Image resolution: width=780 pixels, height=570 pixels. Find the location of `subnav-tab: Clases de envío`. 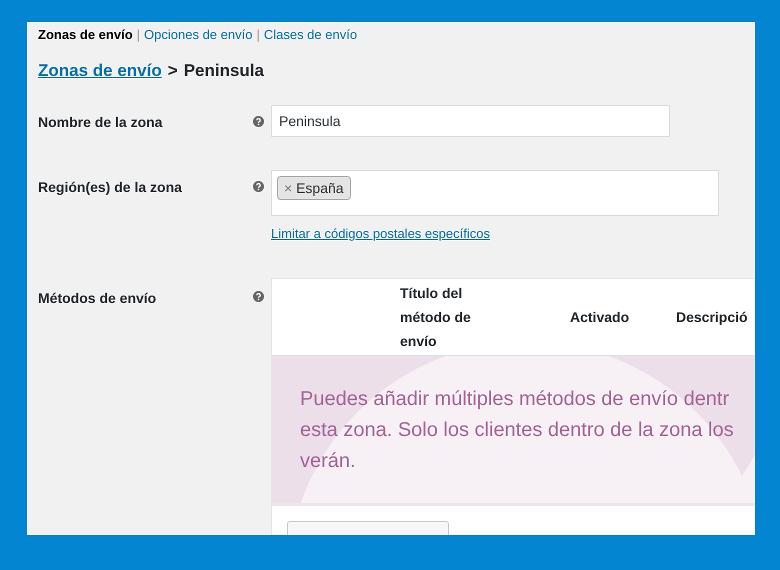

subnav-tab: Clases de envío is located at coordinates (311, 34).